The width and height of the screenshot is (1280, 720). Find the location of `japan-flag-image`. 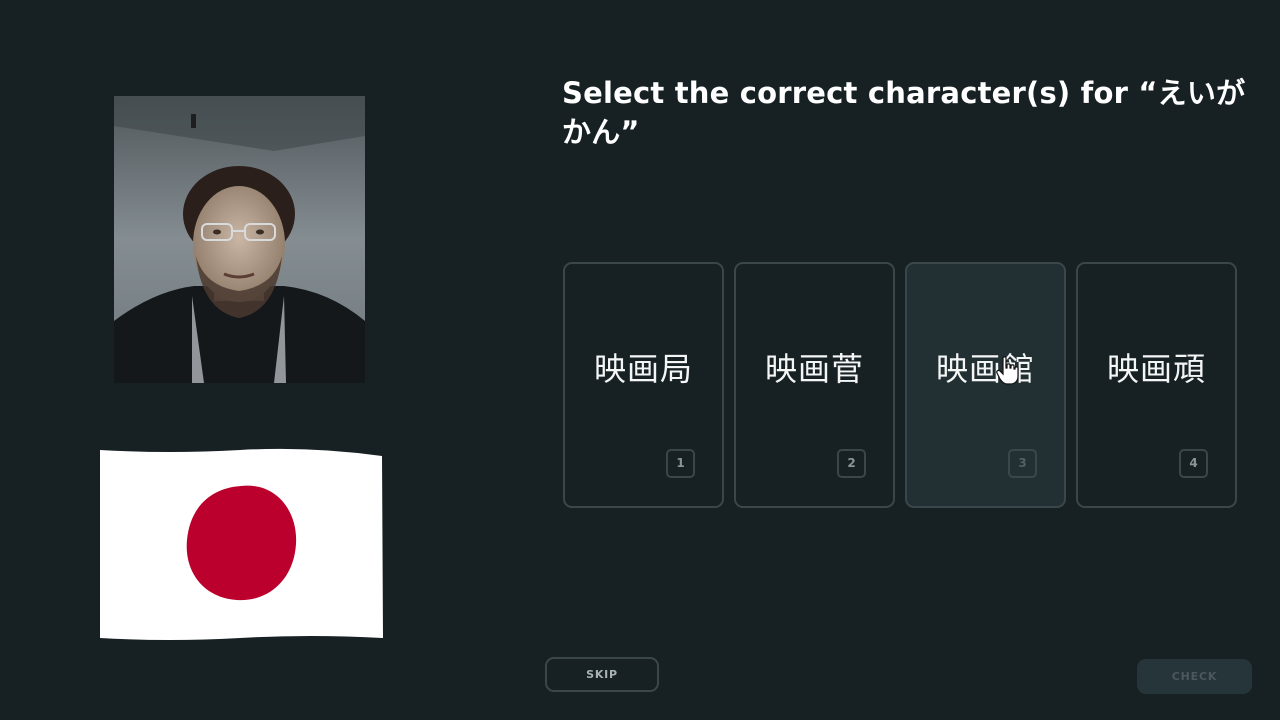

japan-flag-image is located at coordinates (241, 544).